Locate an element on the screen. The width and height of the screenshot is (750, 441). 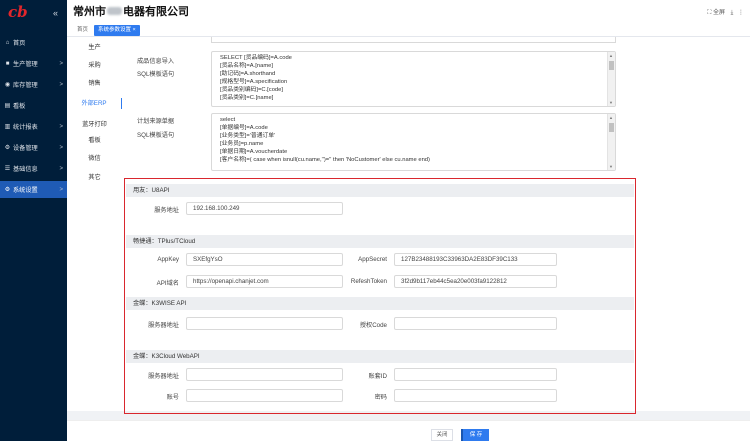
close-button: 关闭 is located at coordinates (442, 435).